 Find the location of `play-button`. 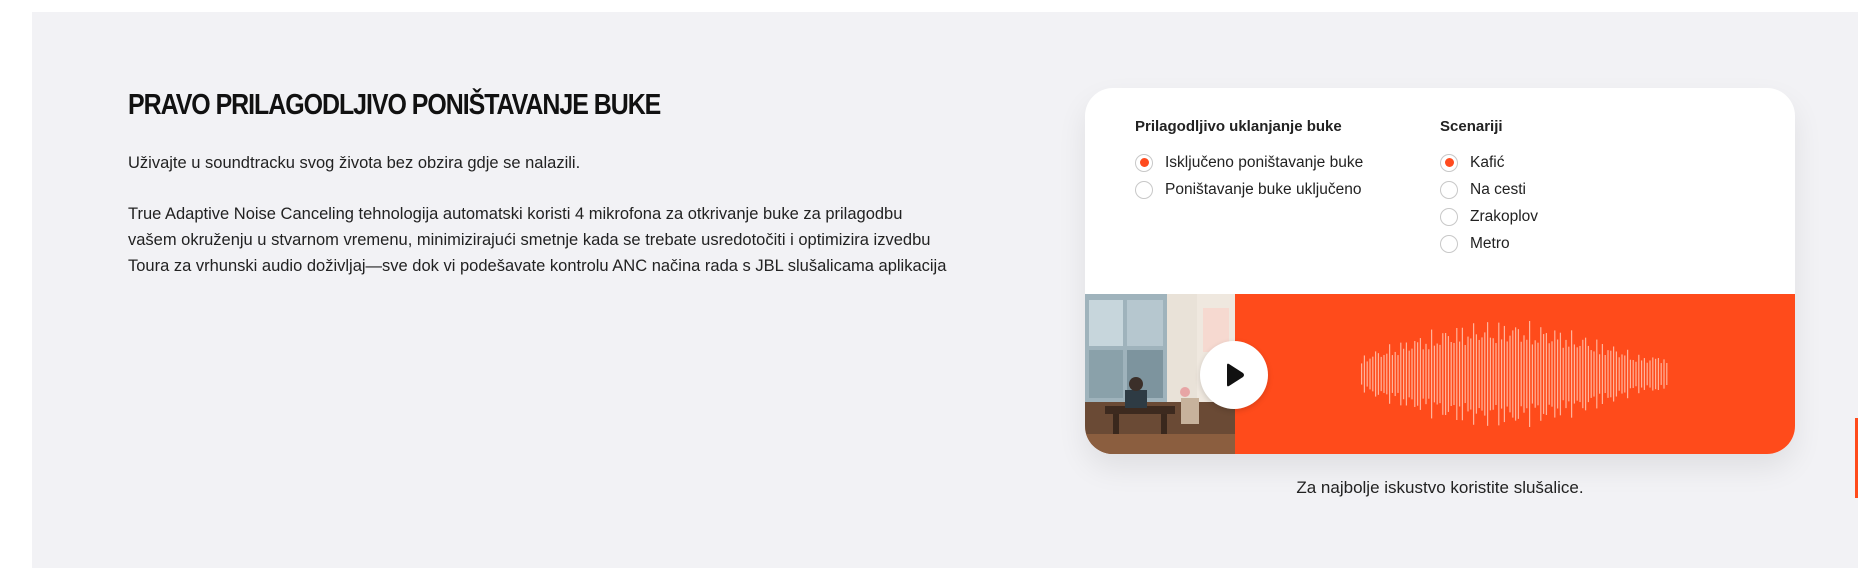

play-button is located at coordinates (1234, 375).